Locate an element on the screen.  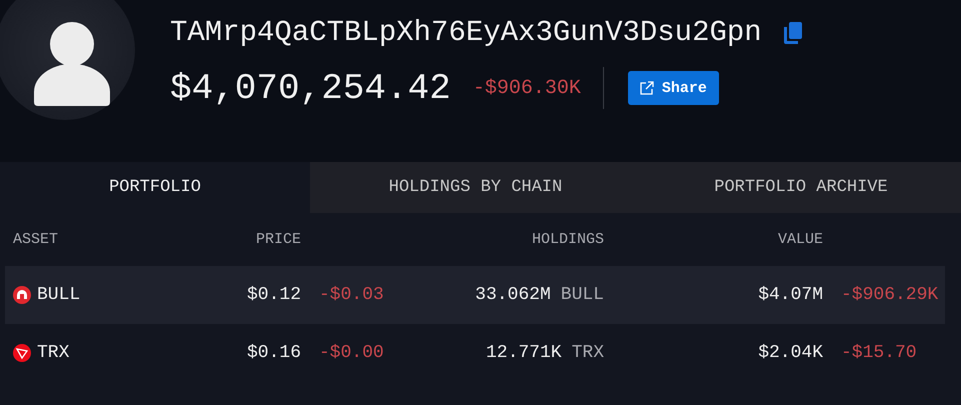
value-cell: $4.07M is located at coordinates (790, 295).